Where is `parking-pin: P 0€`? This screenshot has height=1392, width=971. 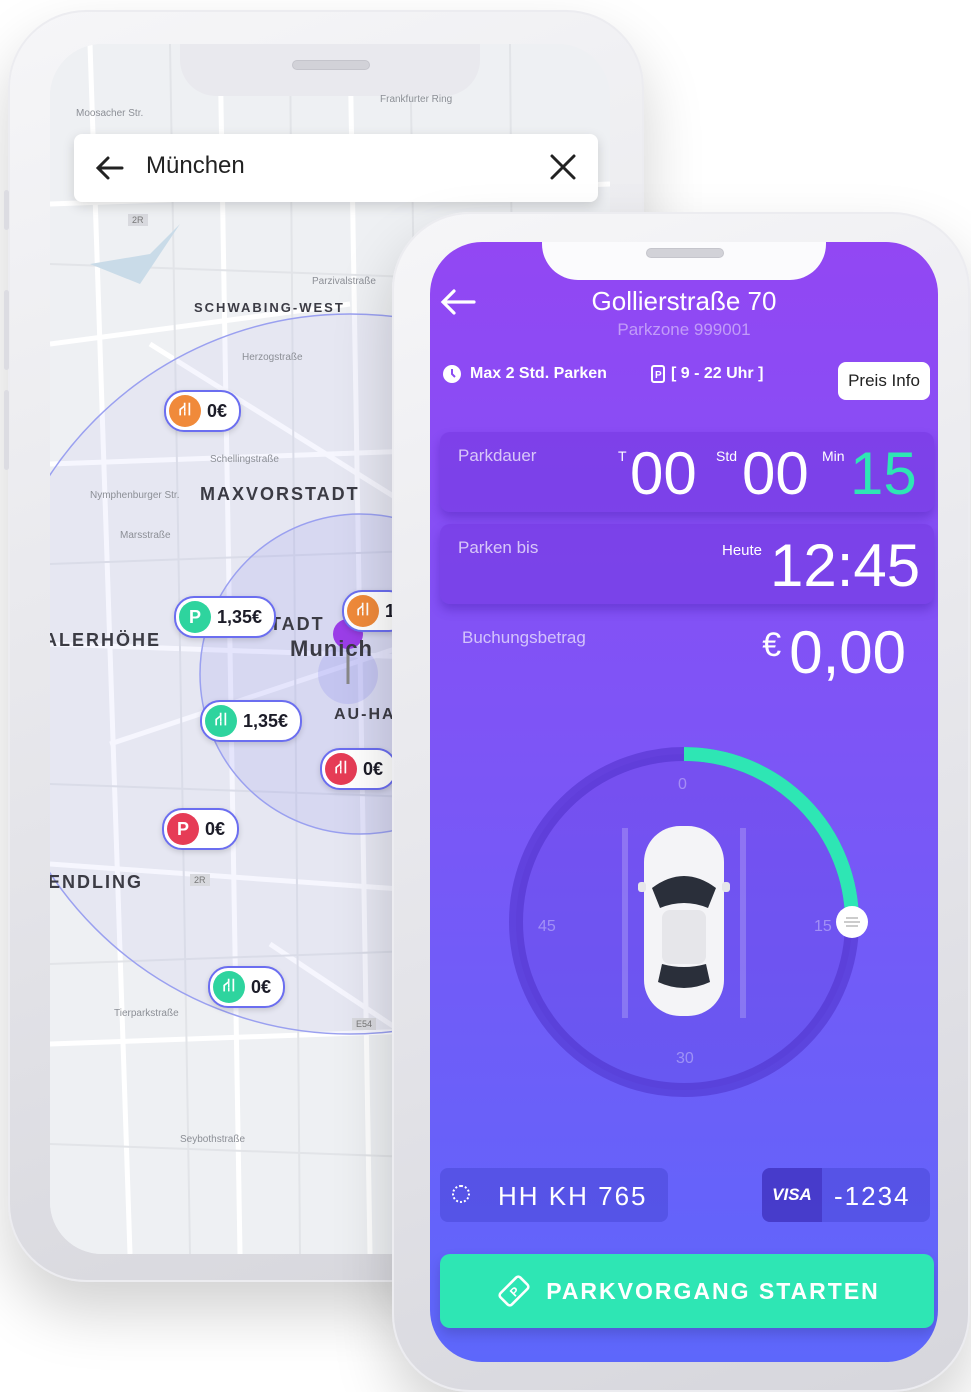 parking-pin: P 0€ is located at coordinates (201, 829).